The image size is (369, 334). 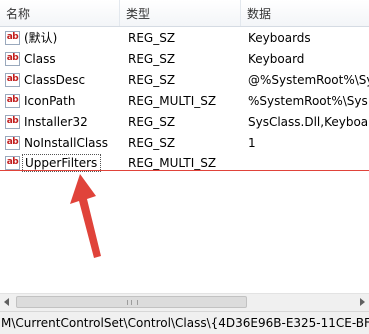 I want to click on registry-value-row: ab (默认) REG_SZ Keyboards, so click(x=184, y=38).